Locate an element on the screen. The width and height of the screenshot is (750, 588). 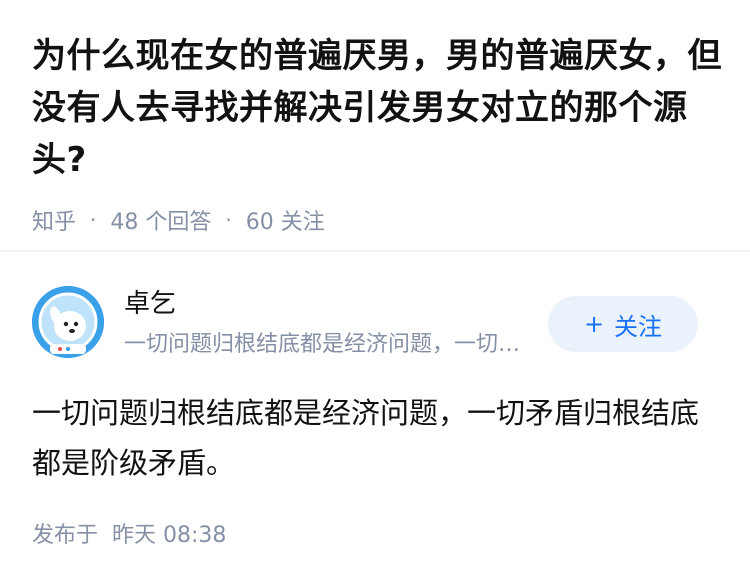
author-name: 卓乞 is located at coordinates (150, 304).